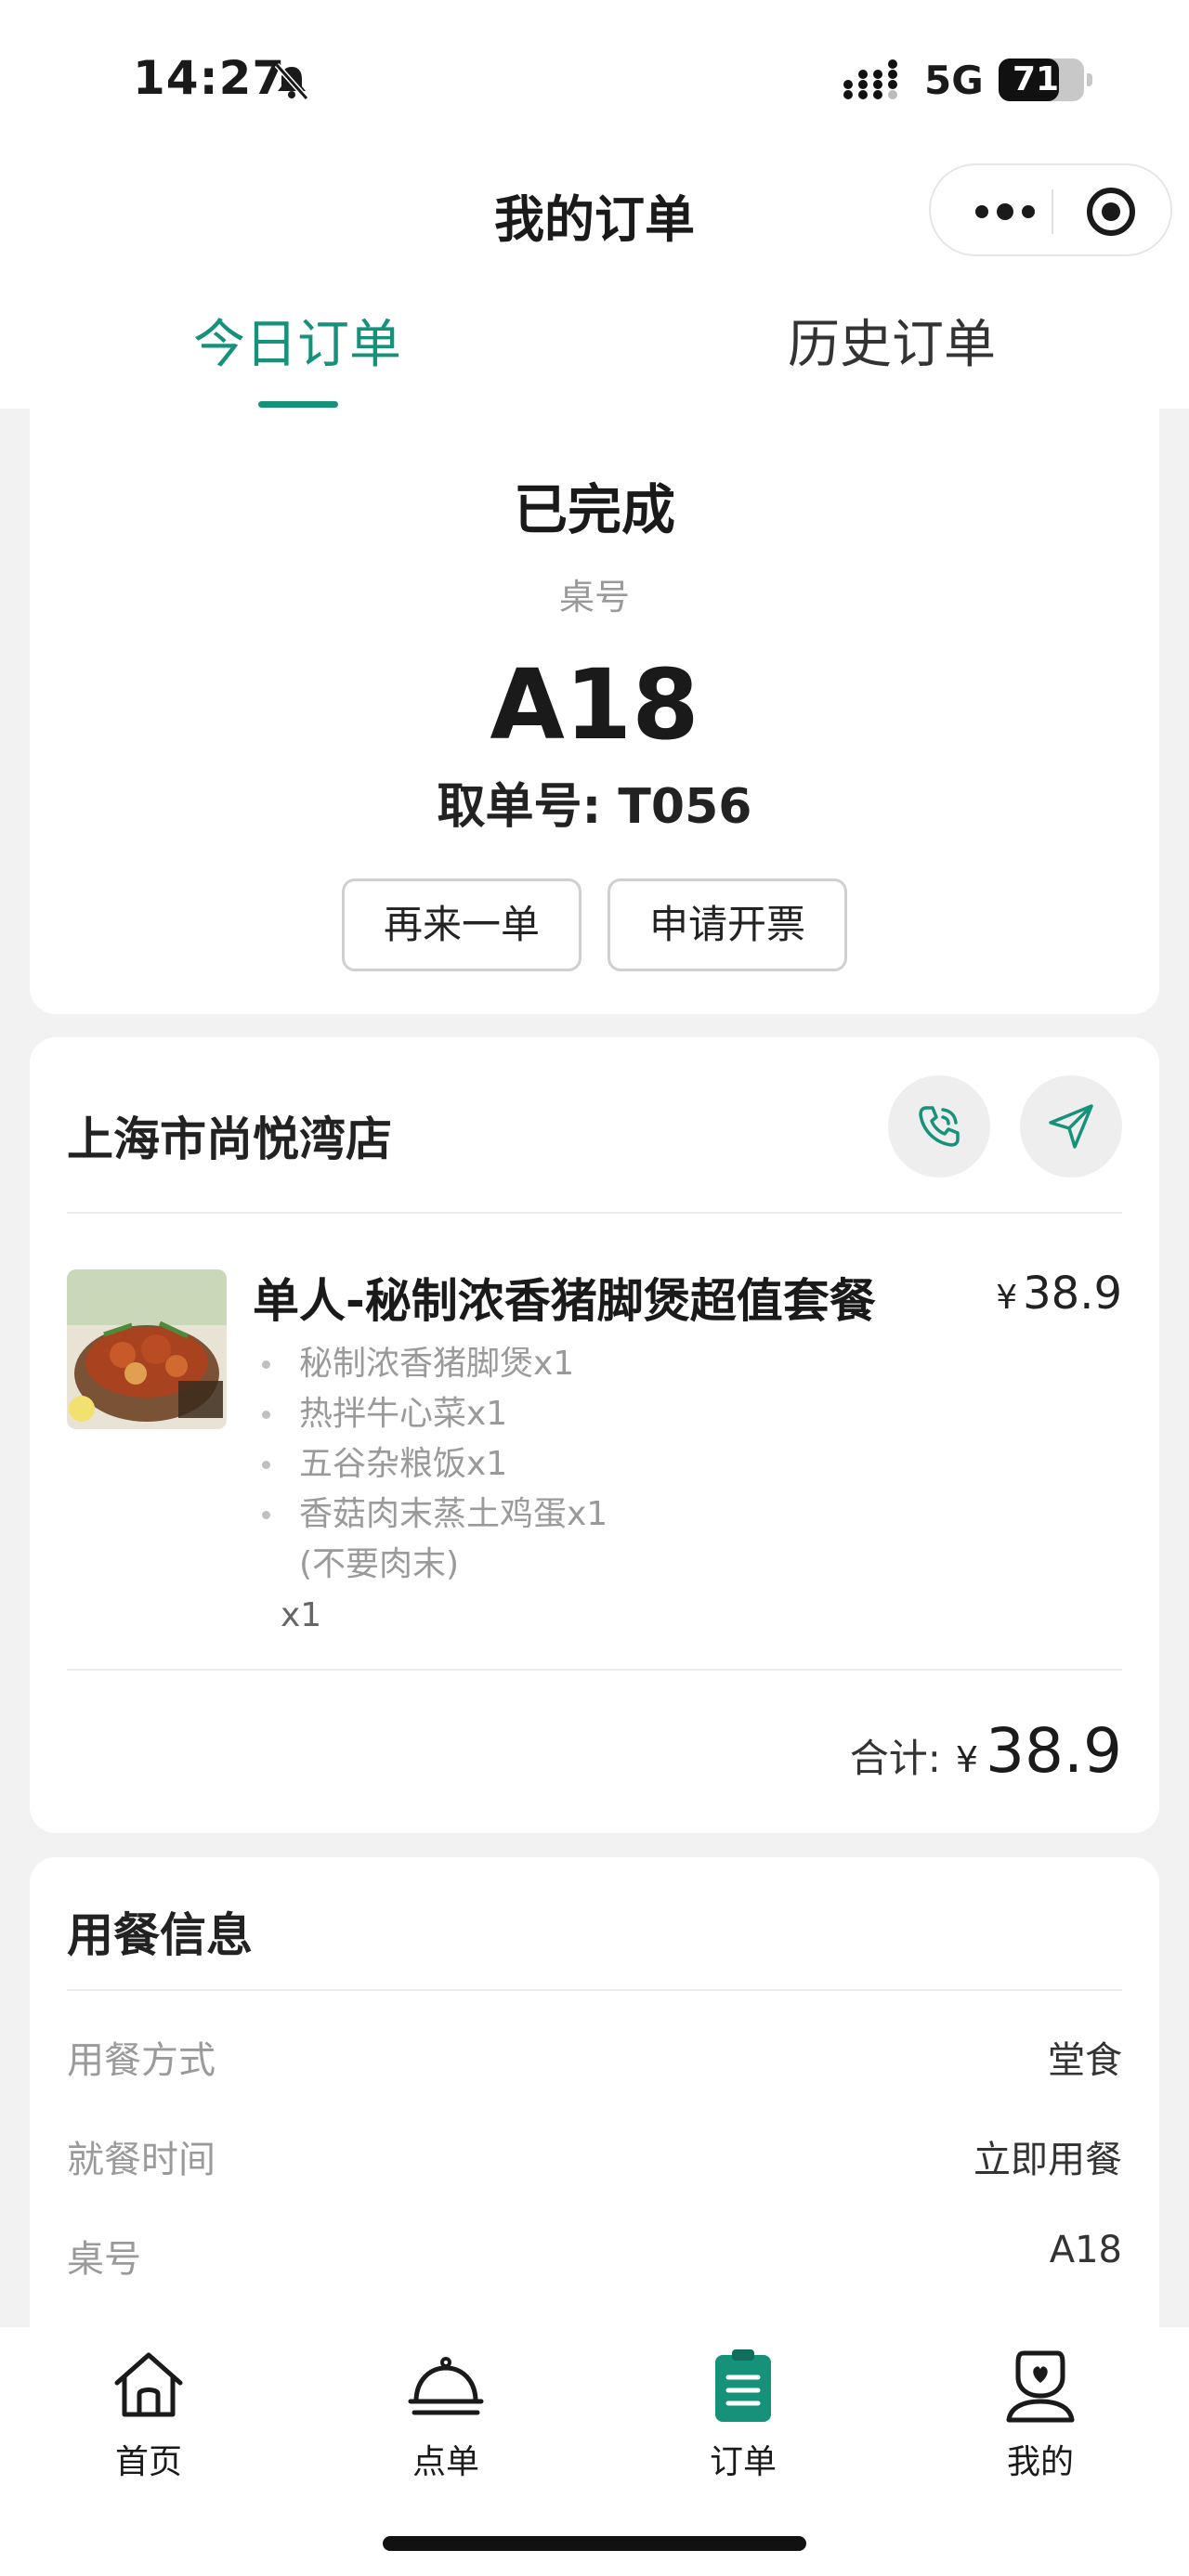 The image size is (1189, 2576). Describe the element at coordinates (594, 509) in the screenshot. I see `order-status: 已完成` at that location.